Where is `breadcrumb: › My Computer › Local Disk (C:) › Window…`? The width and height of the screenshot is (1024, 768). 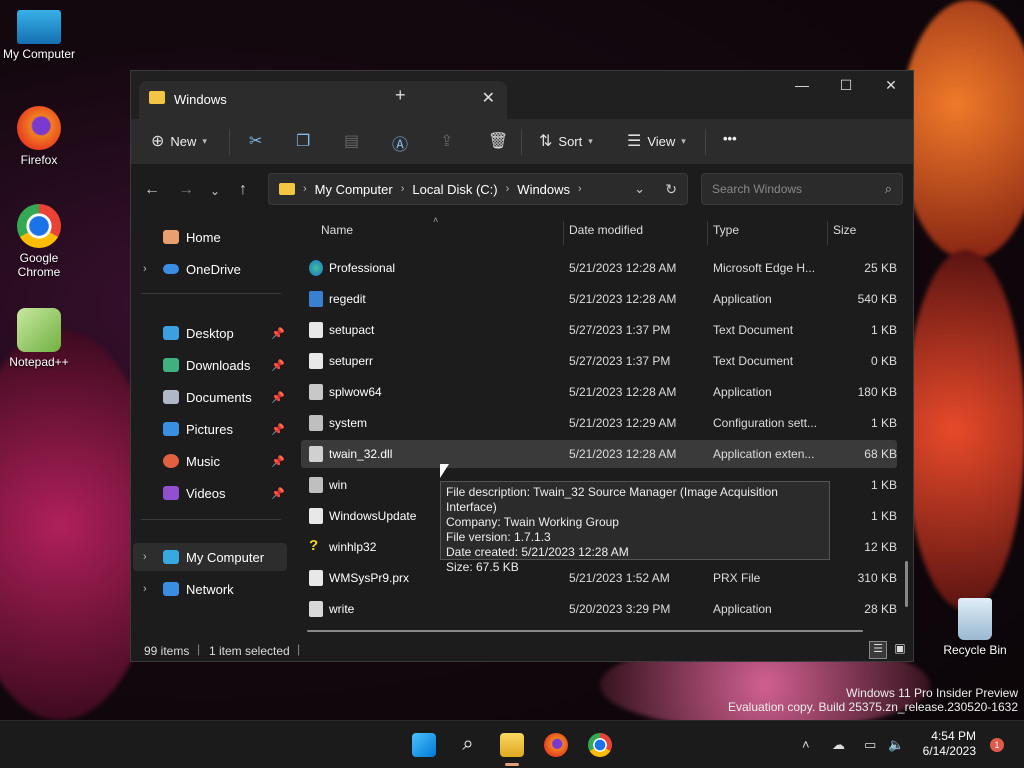
breadcrumb: › My Computer › Local Disk (C:) › Window… is located at coordinates (478, 189).